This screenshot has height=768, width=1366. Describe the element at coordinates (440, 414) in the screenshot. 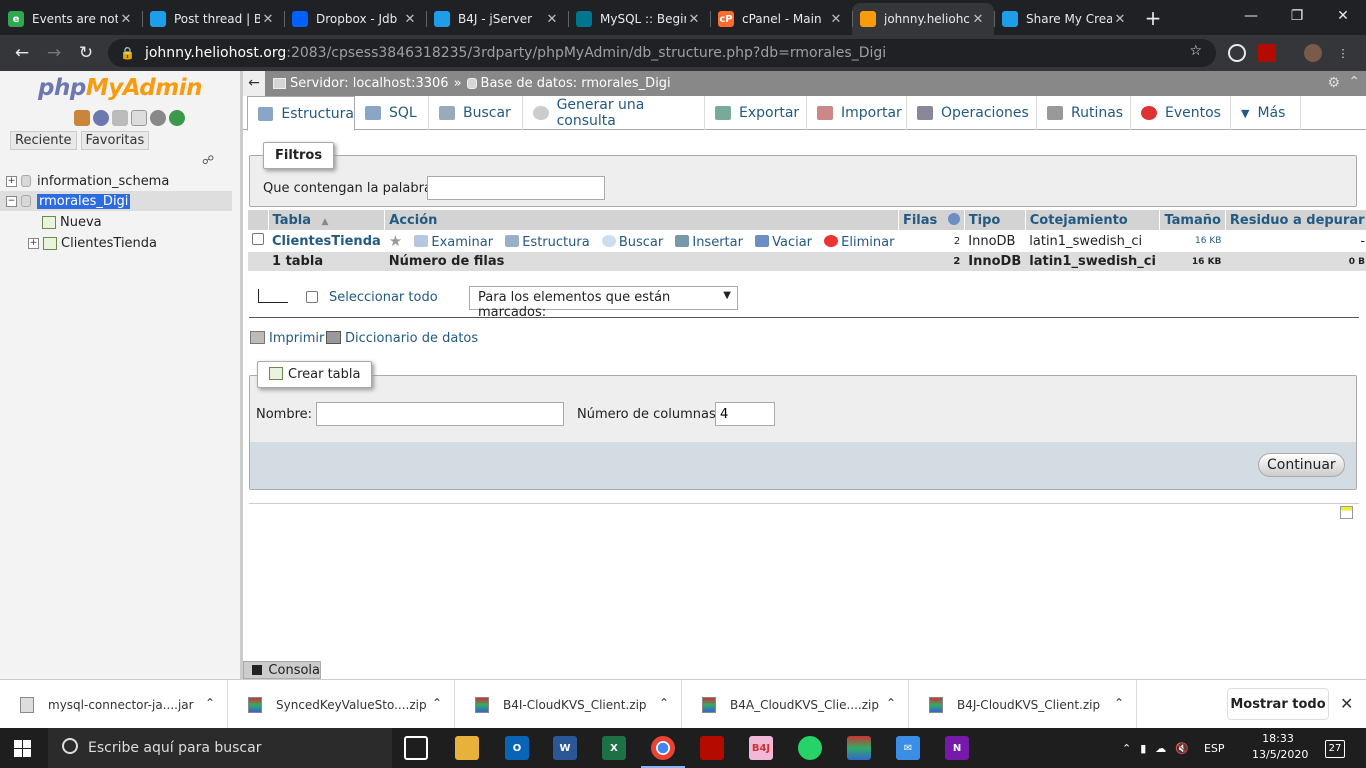

I see `table-name-input` at that location.